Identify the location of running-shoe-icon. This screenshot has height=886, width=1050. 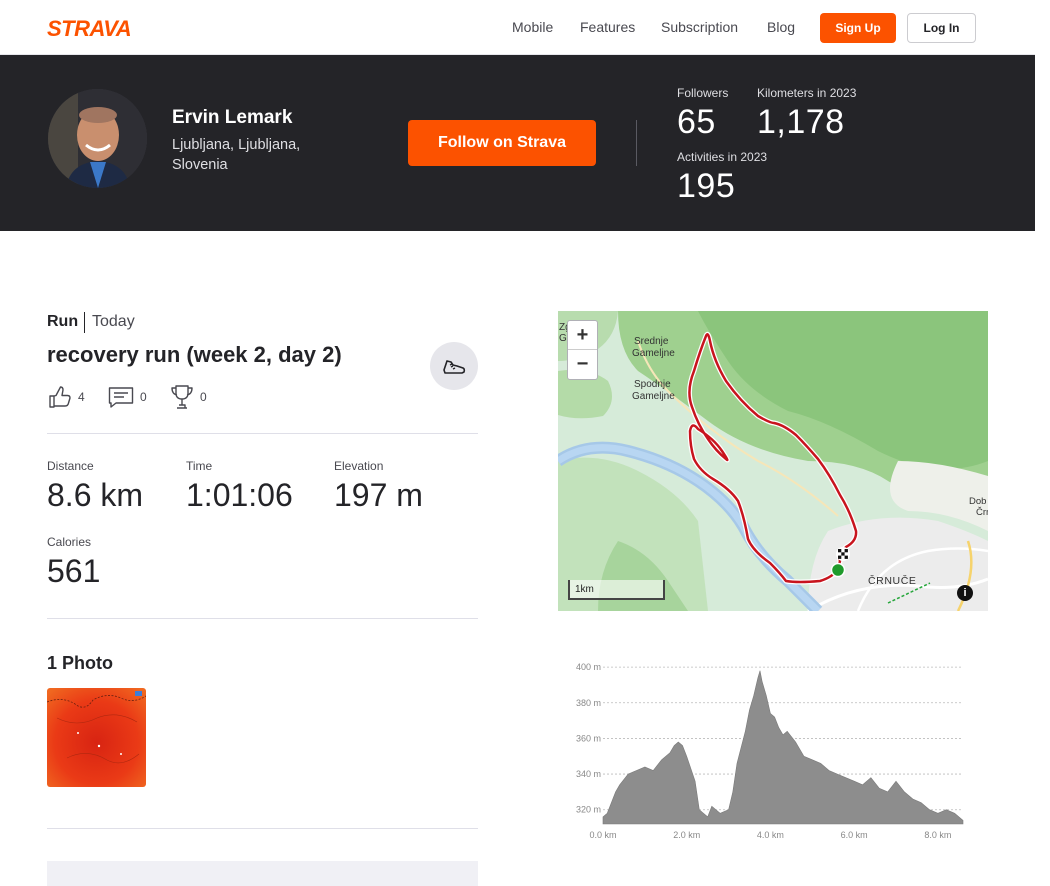
(454, 367).